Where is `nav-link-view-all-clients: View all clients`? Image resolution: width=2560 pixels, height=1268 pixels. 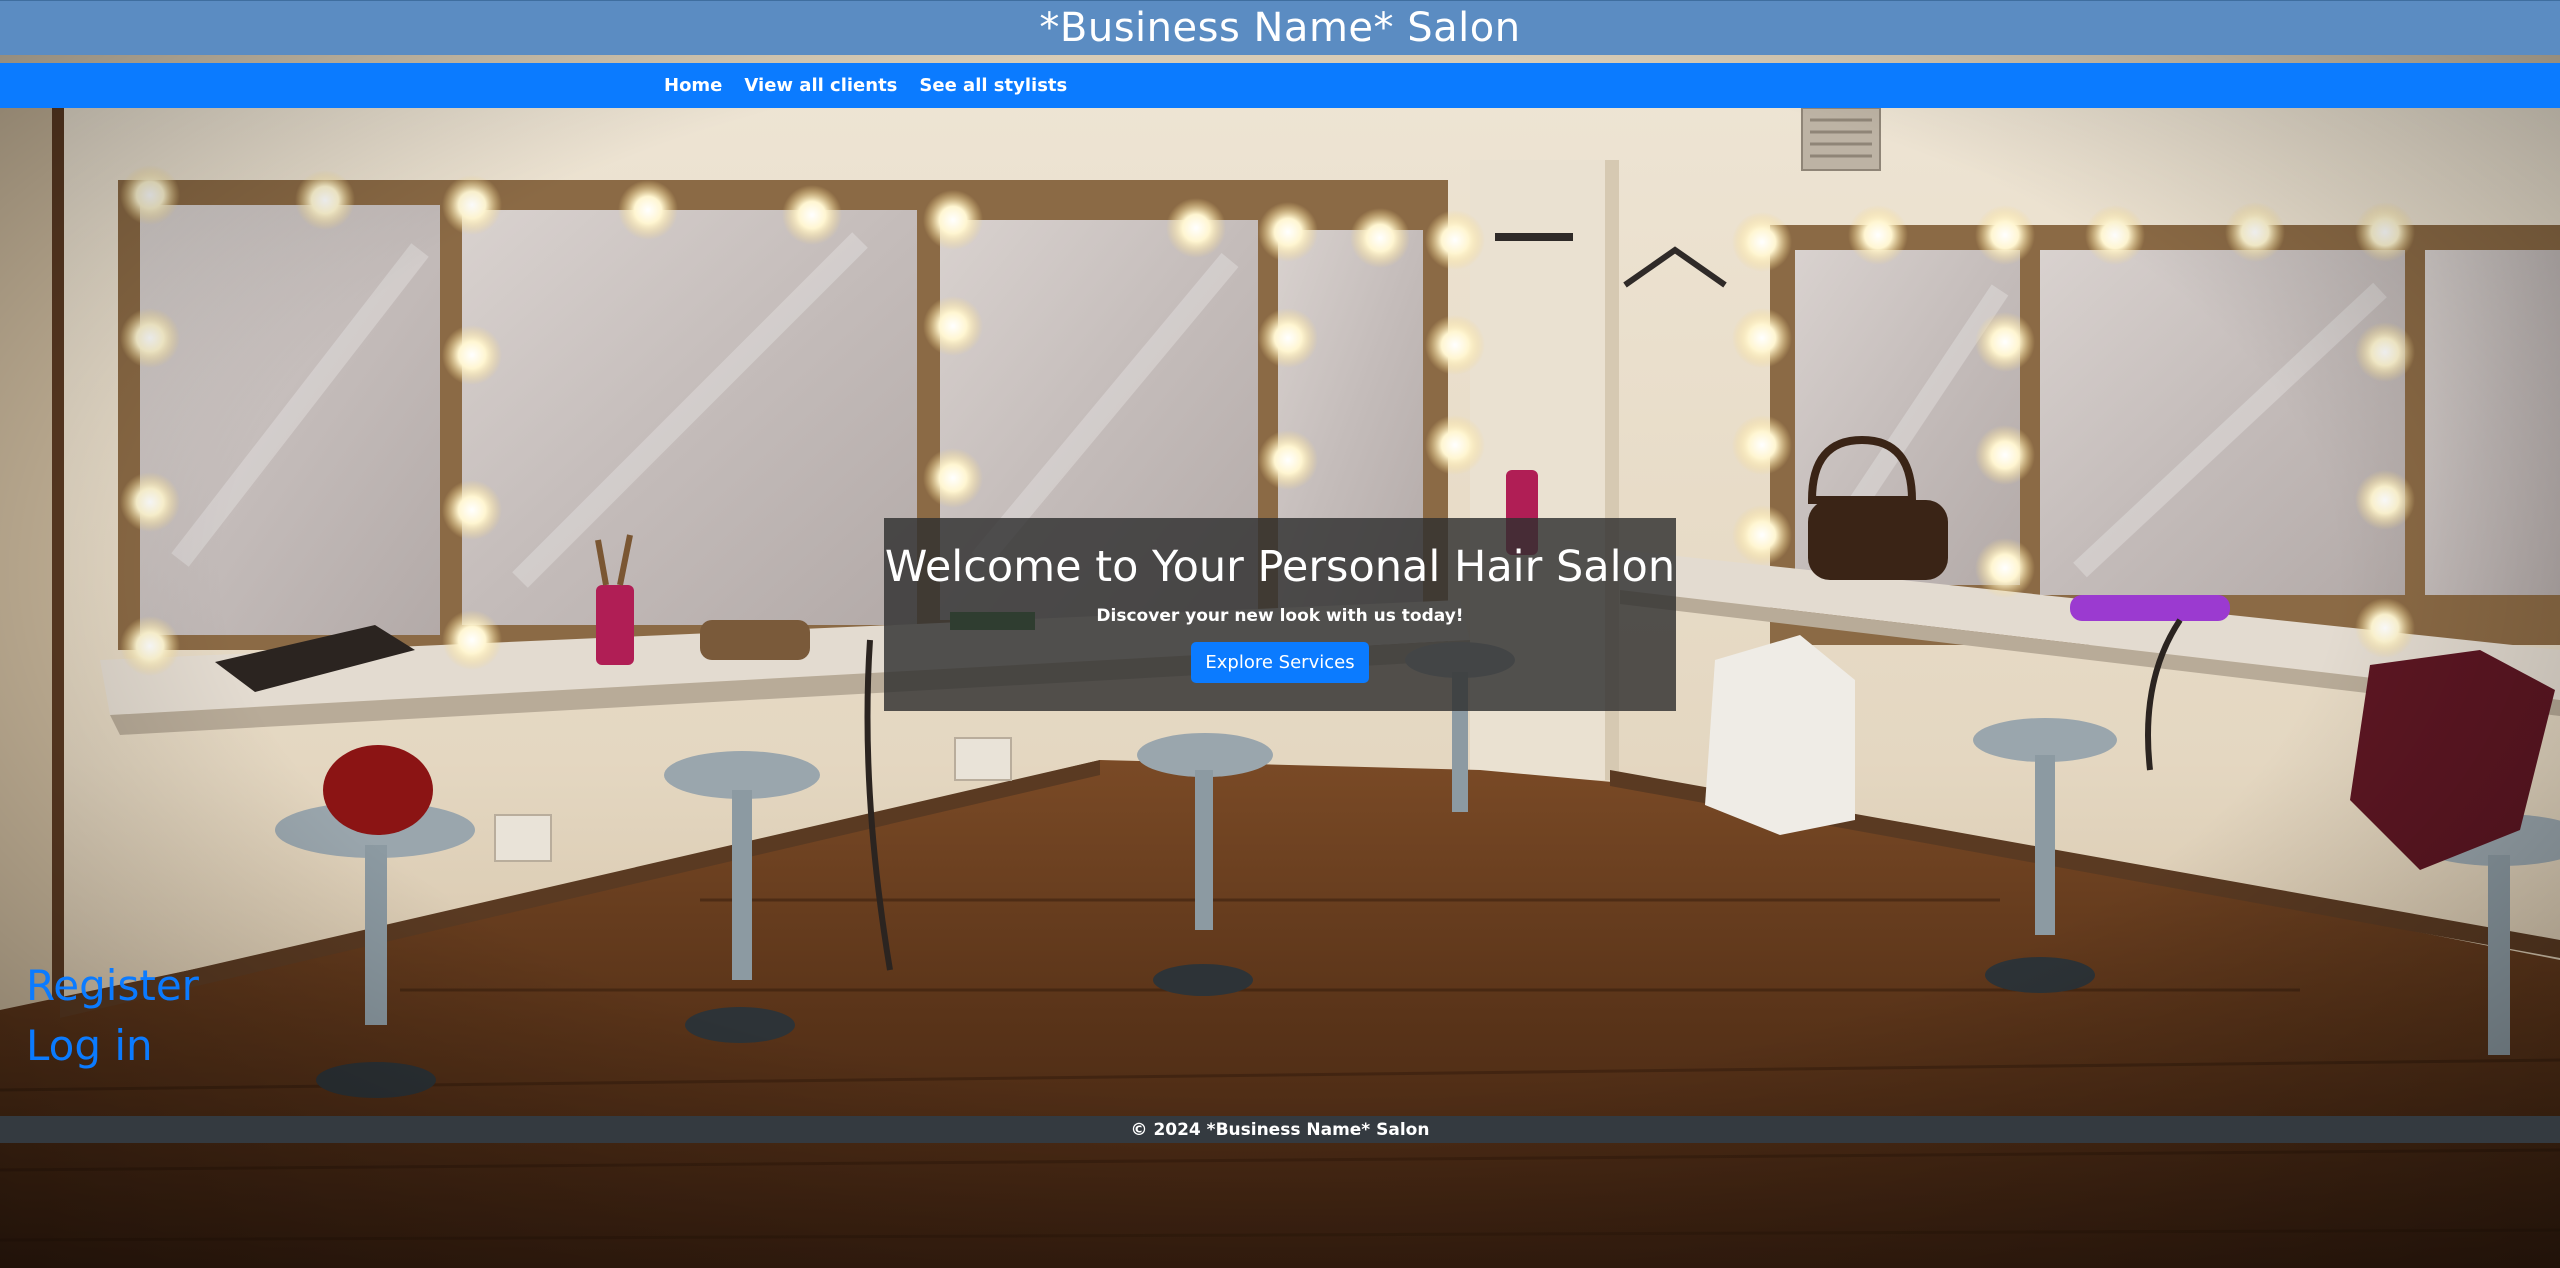
nav-link-view-all-clients: View all clients is located at coordinates (820, 85).